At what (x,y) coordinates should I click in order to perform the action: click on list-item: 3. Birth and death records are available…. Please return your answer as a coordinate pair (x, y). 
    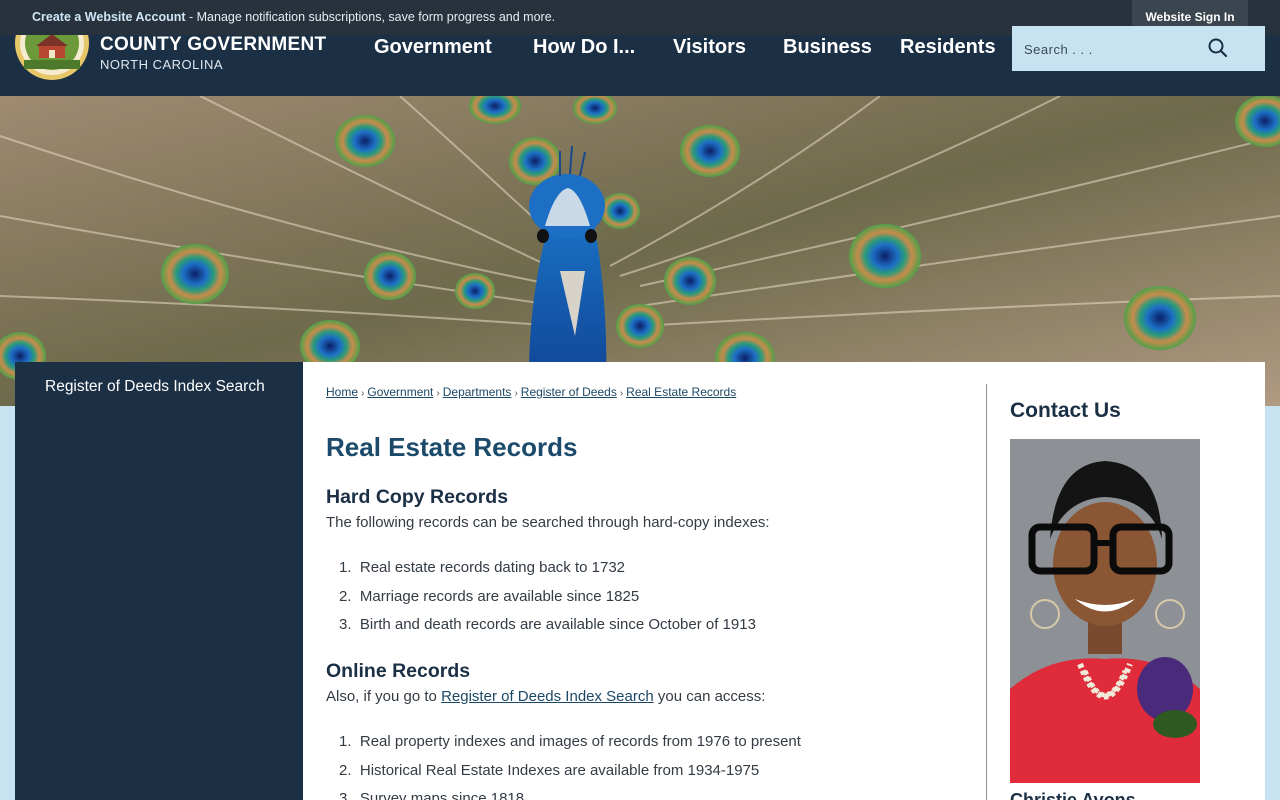
    Looking at the image, I should click on (547, 624).